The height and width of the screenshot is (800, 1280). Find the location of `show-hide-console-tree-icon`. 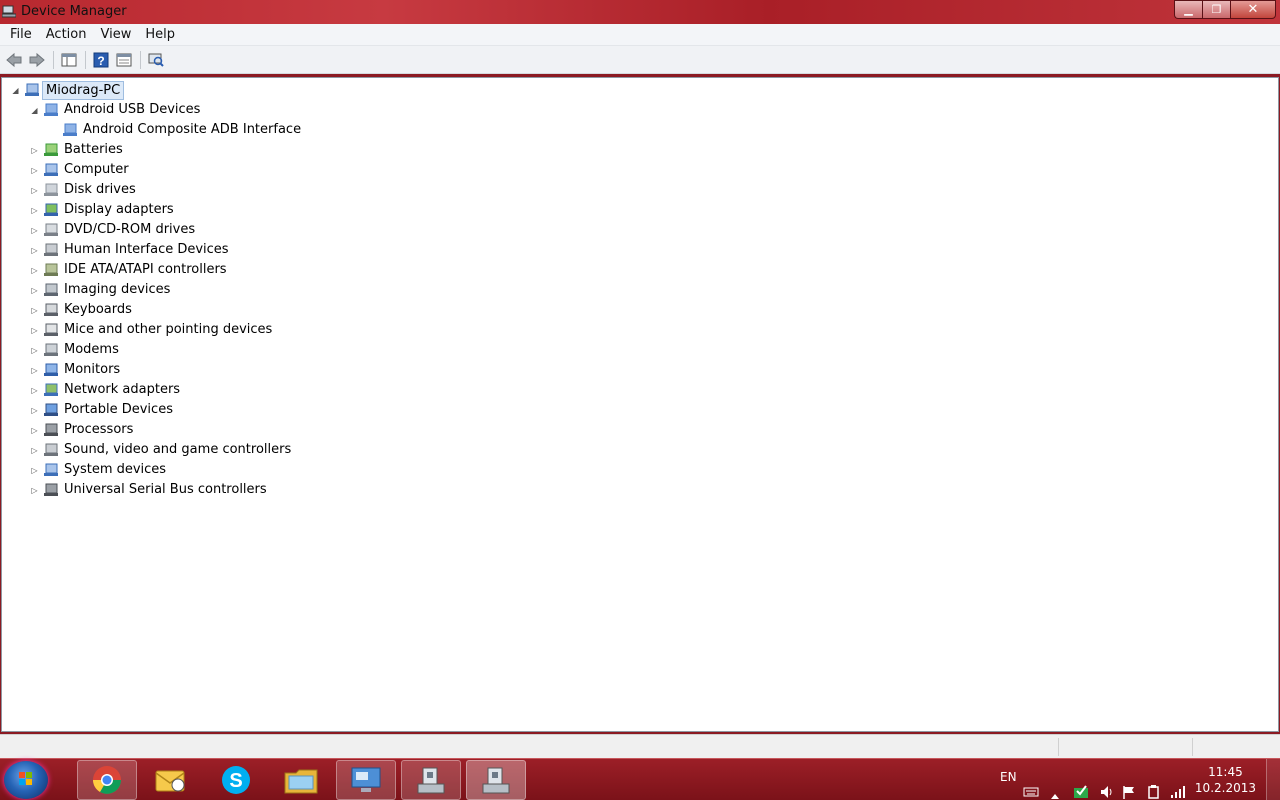

show-hide-console-tree-icon is located at coordinates (69, 59).